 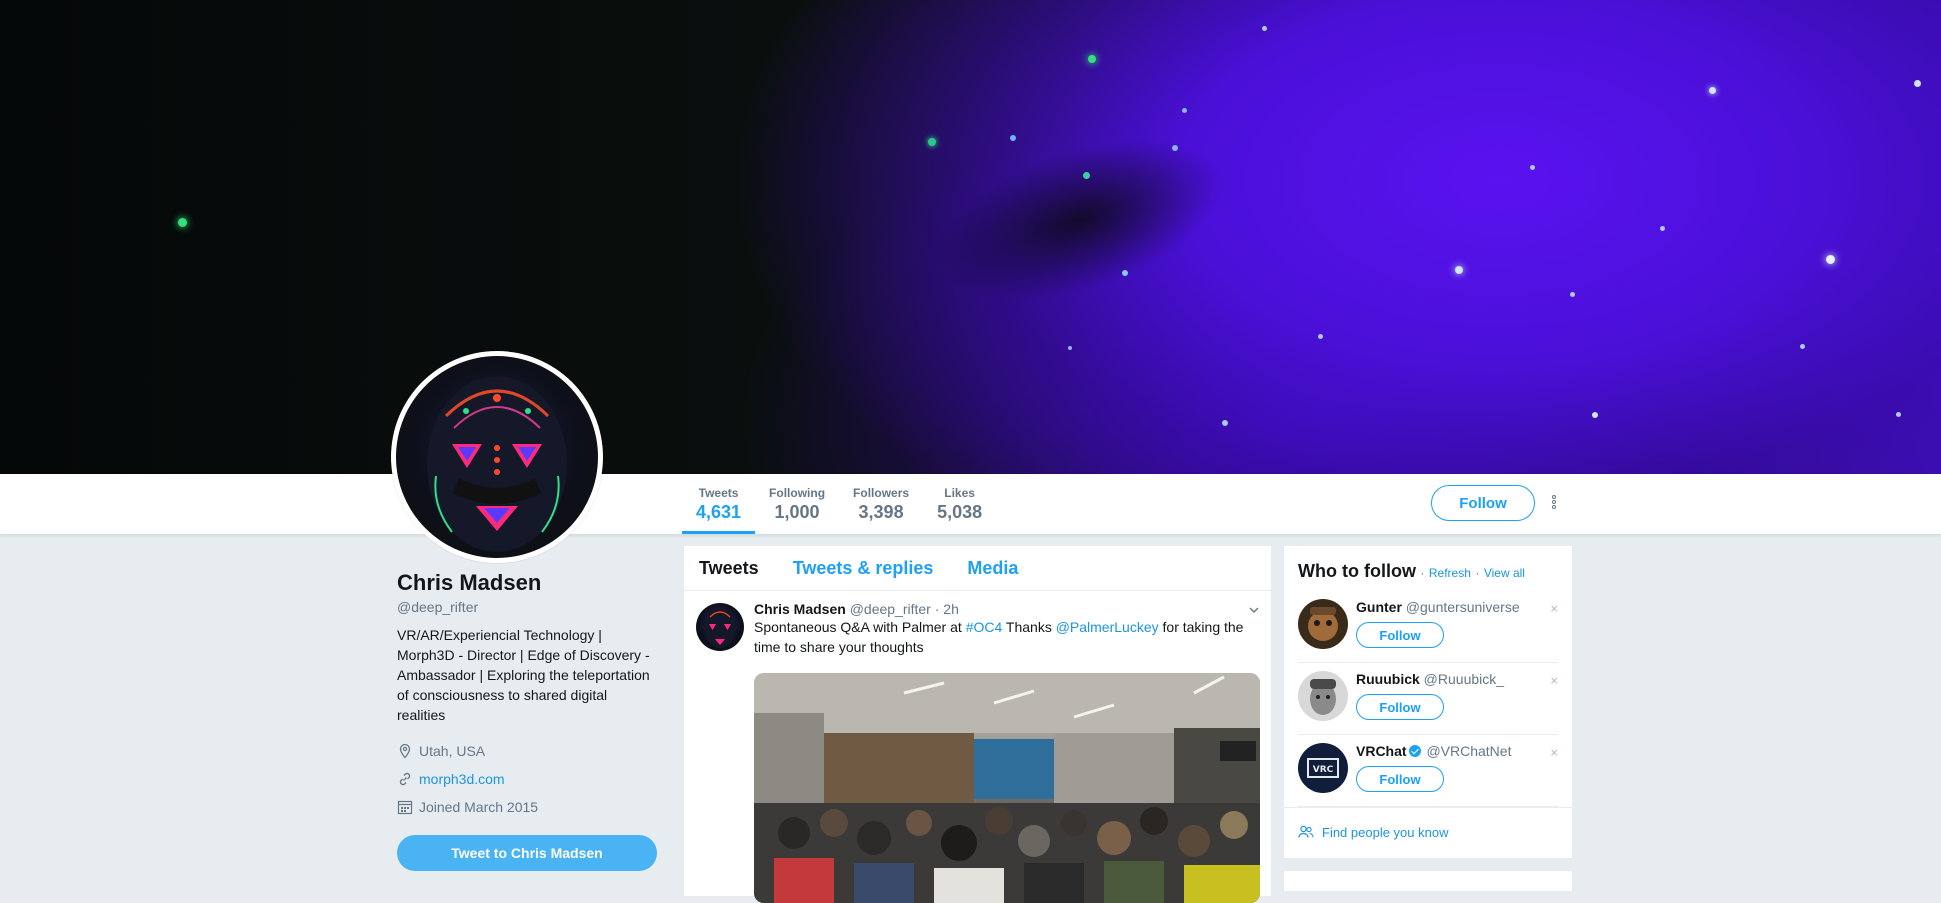 I want to click on profile-meta: Utah, USA morph3d.com Joined March 2015, so click(x=532, y=779).